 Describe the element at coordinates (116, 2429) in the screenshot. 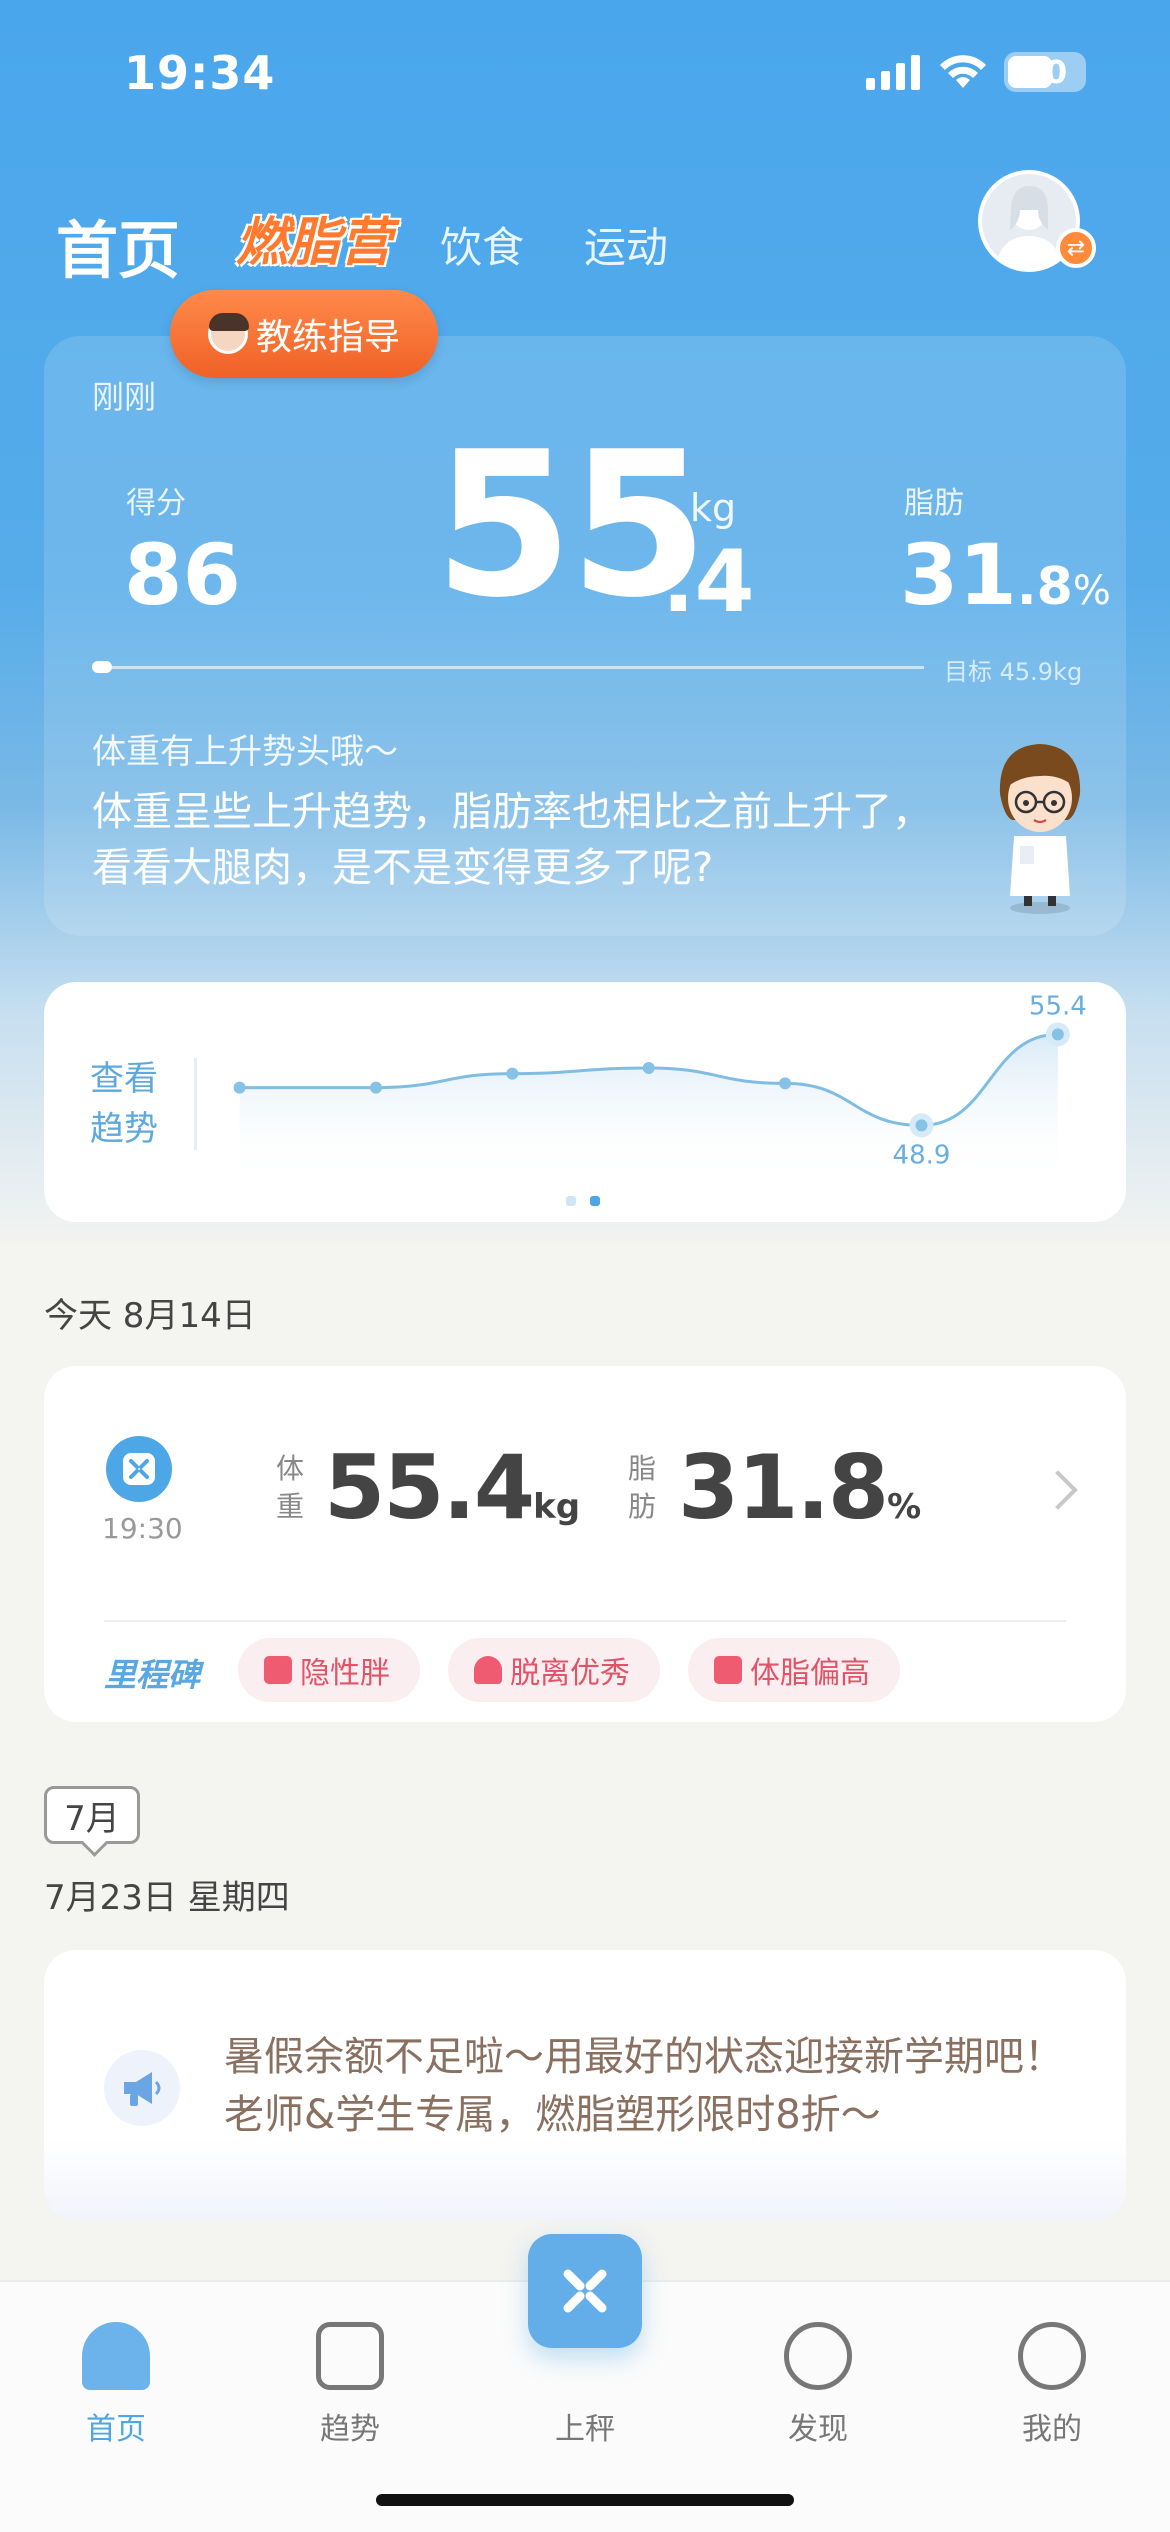

I see `tab-bar-home-label: 首页` at that location.